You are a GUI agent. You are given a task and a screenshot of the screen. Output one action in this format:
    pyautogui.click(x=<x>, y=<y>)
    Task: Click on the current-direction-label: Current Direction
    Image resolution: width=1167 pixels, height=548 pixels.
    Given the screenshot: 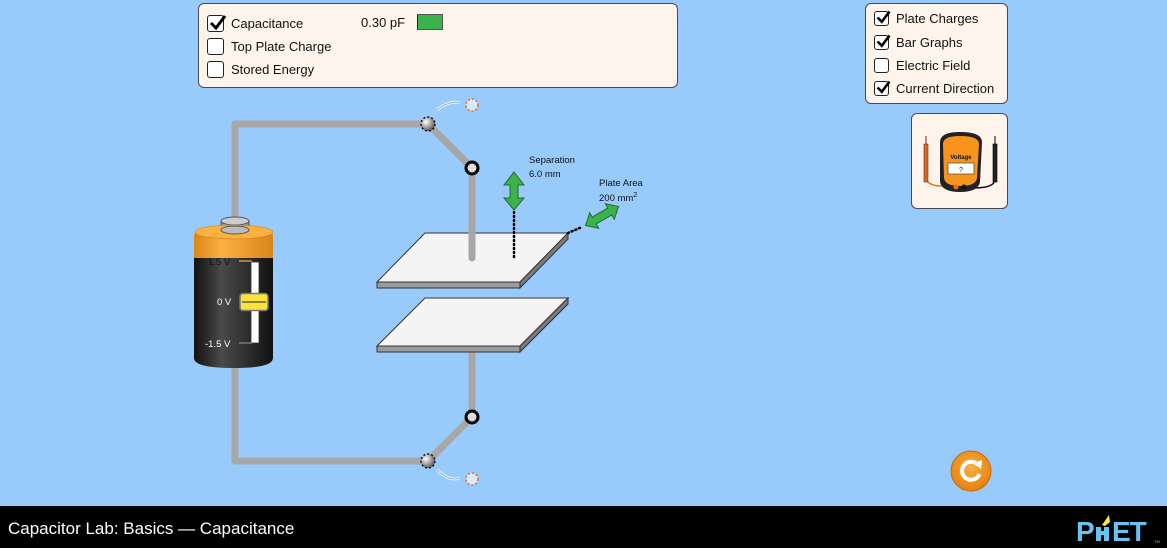 What is the action you would take?
    pyautogui.click(x=945, y=88)
    